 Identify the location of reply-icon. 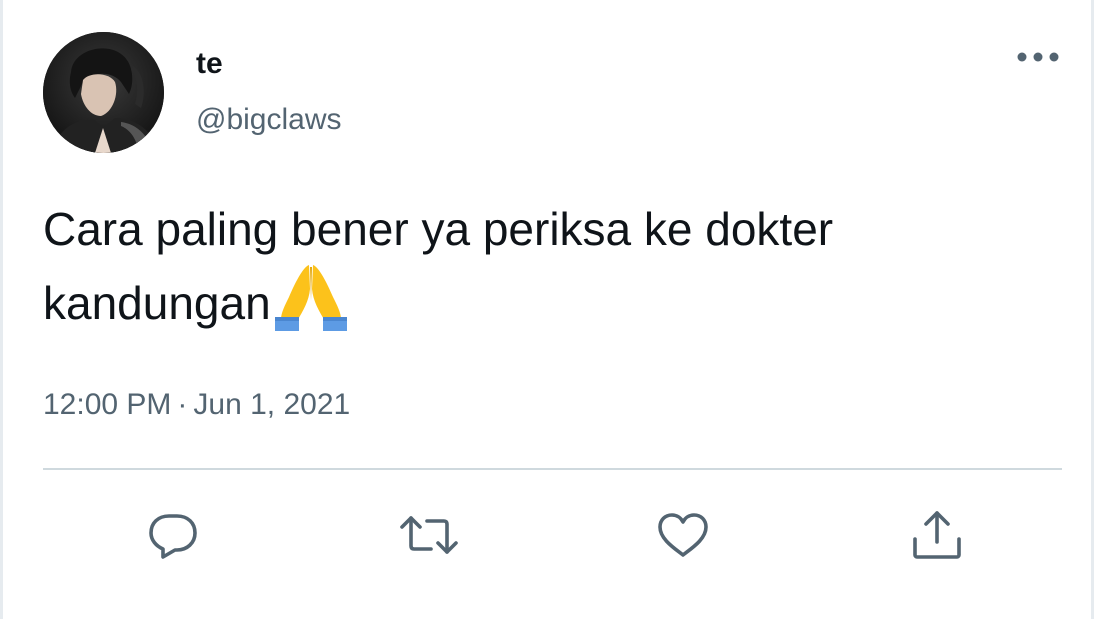
(173, 536).